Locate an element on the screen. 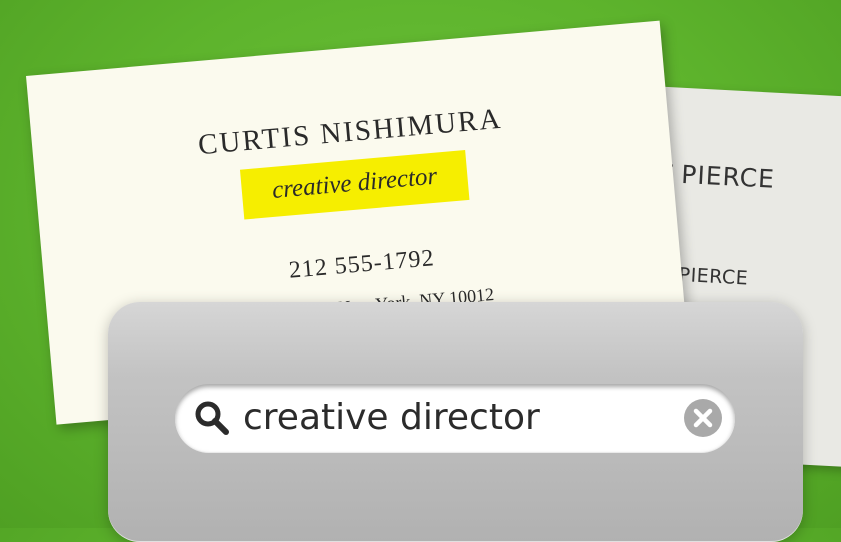 The image size is (841, 542). clear-x-icon is located at coordinates (703, 418).